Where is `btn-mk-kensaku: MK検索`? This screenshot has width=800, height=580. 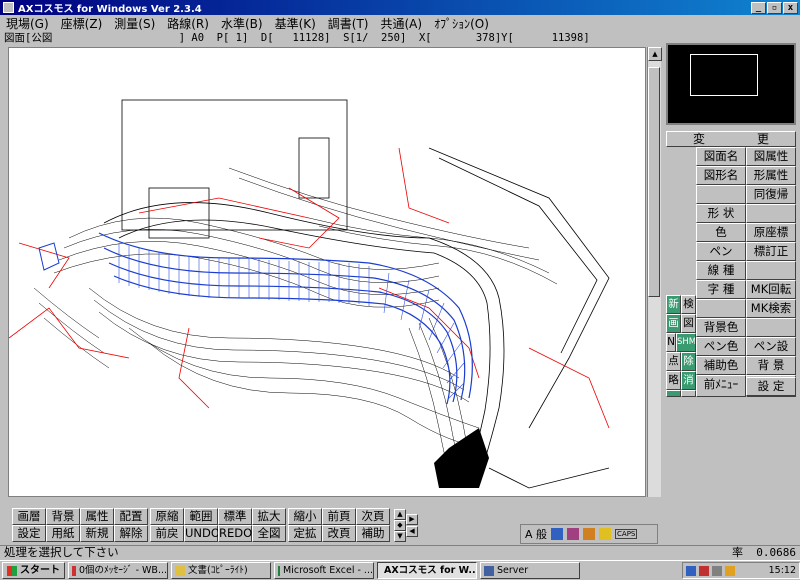 btn-mk-kensaku: MK検索 is located at coordinates (771, 308).